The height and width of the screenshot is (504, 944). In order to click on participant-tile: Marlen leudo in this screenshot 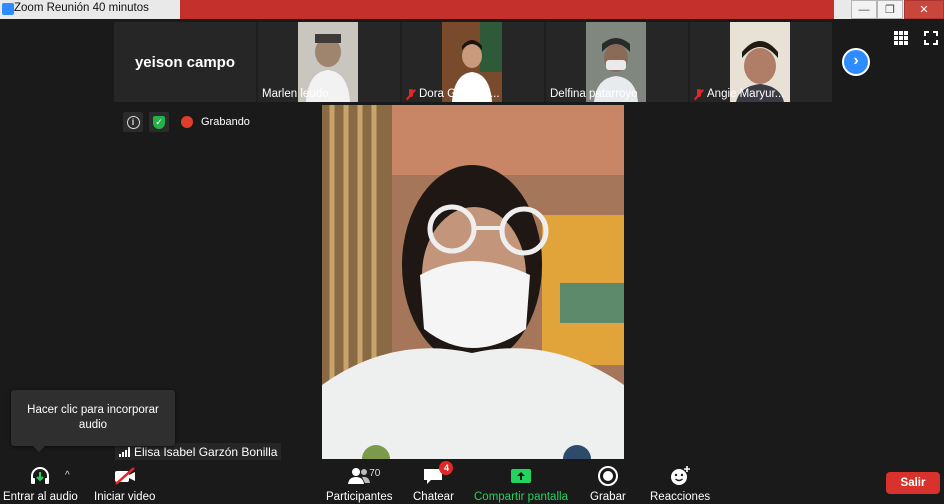, I will do `click(329, 62)`.